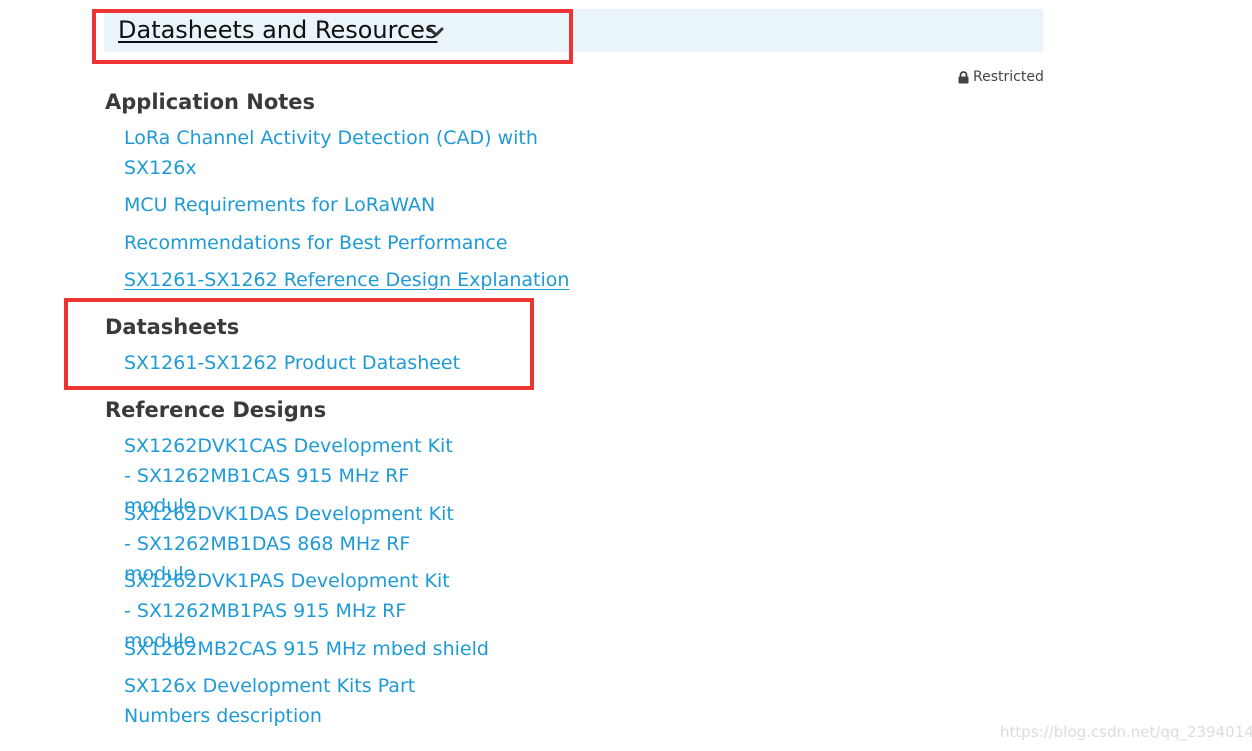 The width and height of the screenshot is (1252, 751). Describe the element at coordinates (334, 205) in the screenshot. I see `link-mcu-requirements: MCU Requirements for LoRaWAN` at that location.